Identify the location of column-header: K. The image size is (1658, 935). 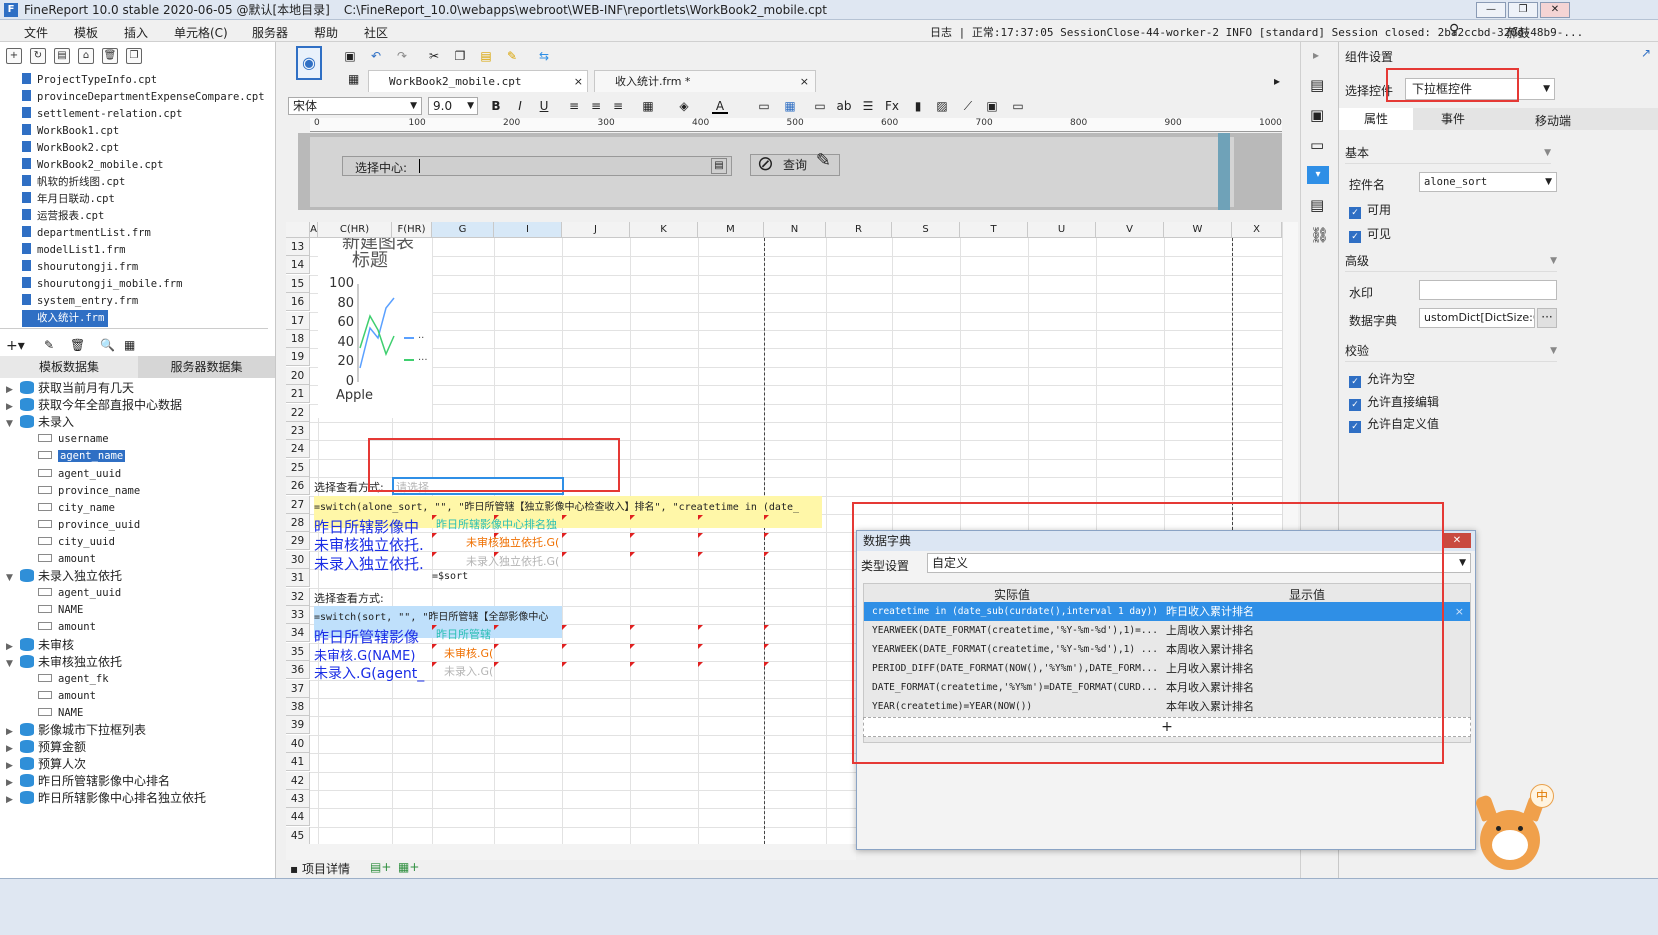
(664, 230).